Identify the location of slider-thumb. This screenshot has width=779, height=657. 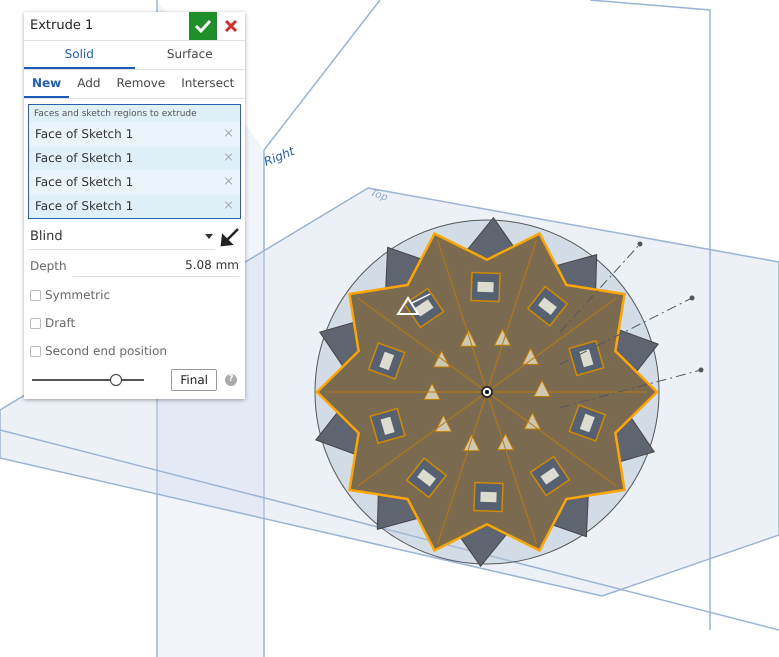
(116, 380).